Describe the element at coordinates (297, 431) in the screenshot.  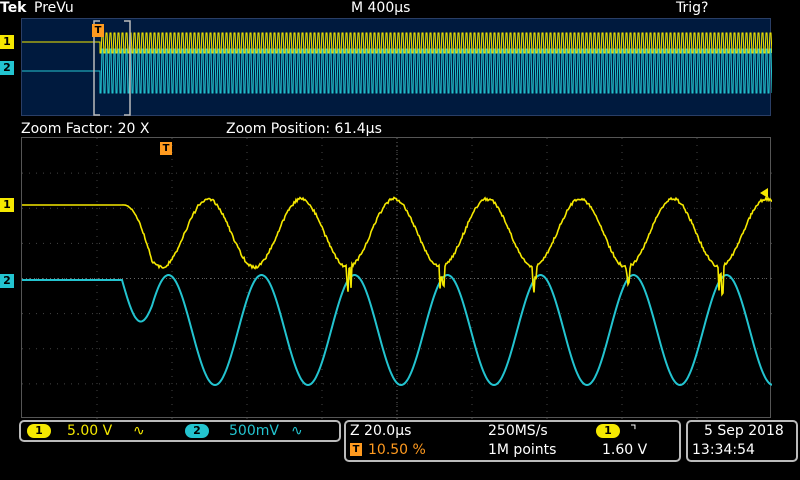
I see `ch2-coupling-icon: ∿` at that location.